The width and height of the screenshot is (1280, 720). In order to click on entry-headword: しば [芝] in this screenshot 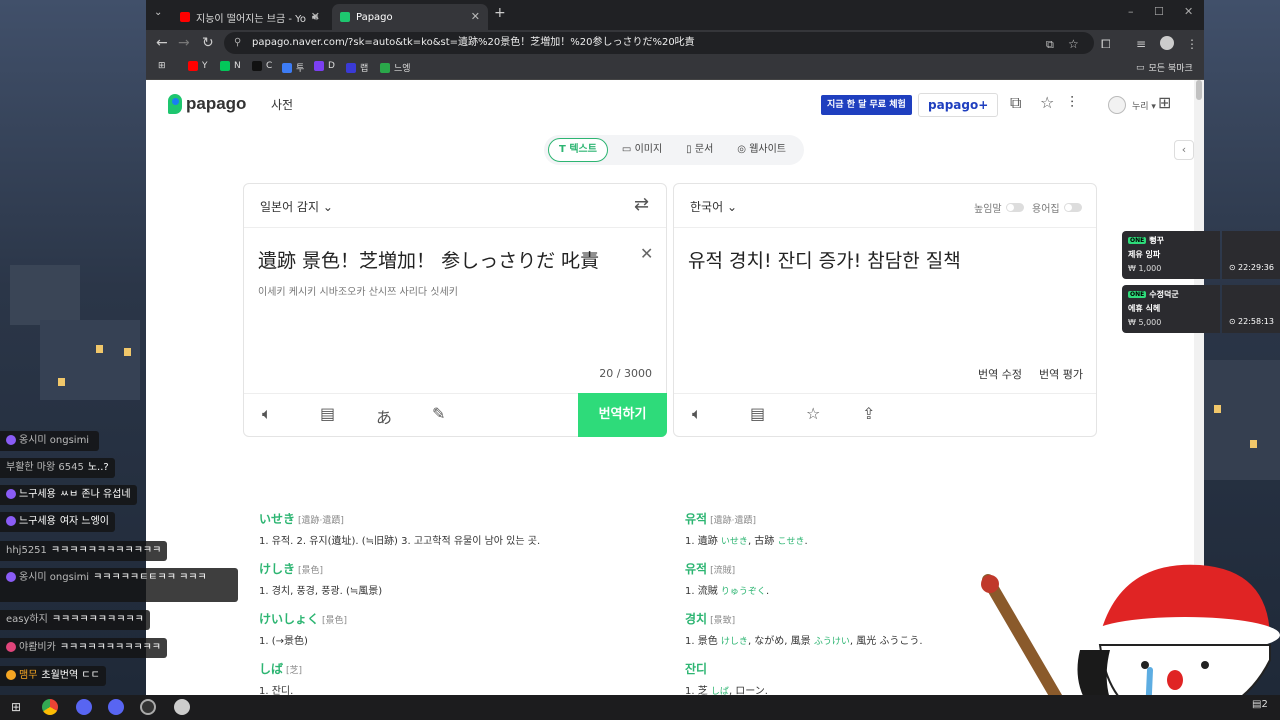, I will do `click(399, 668)`.